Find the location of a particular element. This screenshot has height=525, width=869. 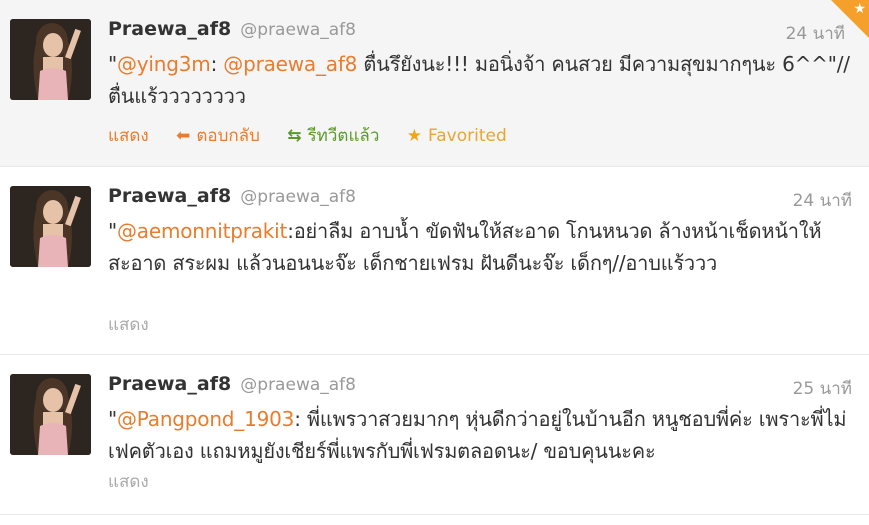

tweet-text-part: : is located at coordinates (217, 64).